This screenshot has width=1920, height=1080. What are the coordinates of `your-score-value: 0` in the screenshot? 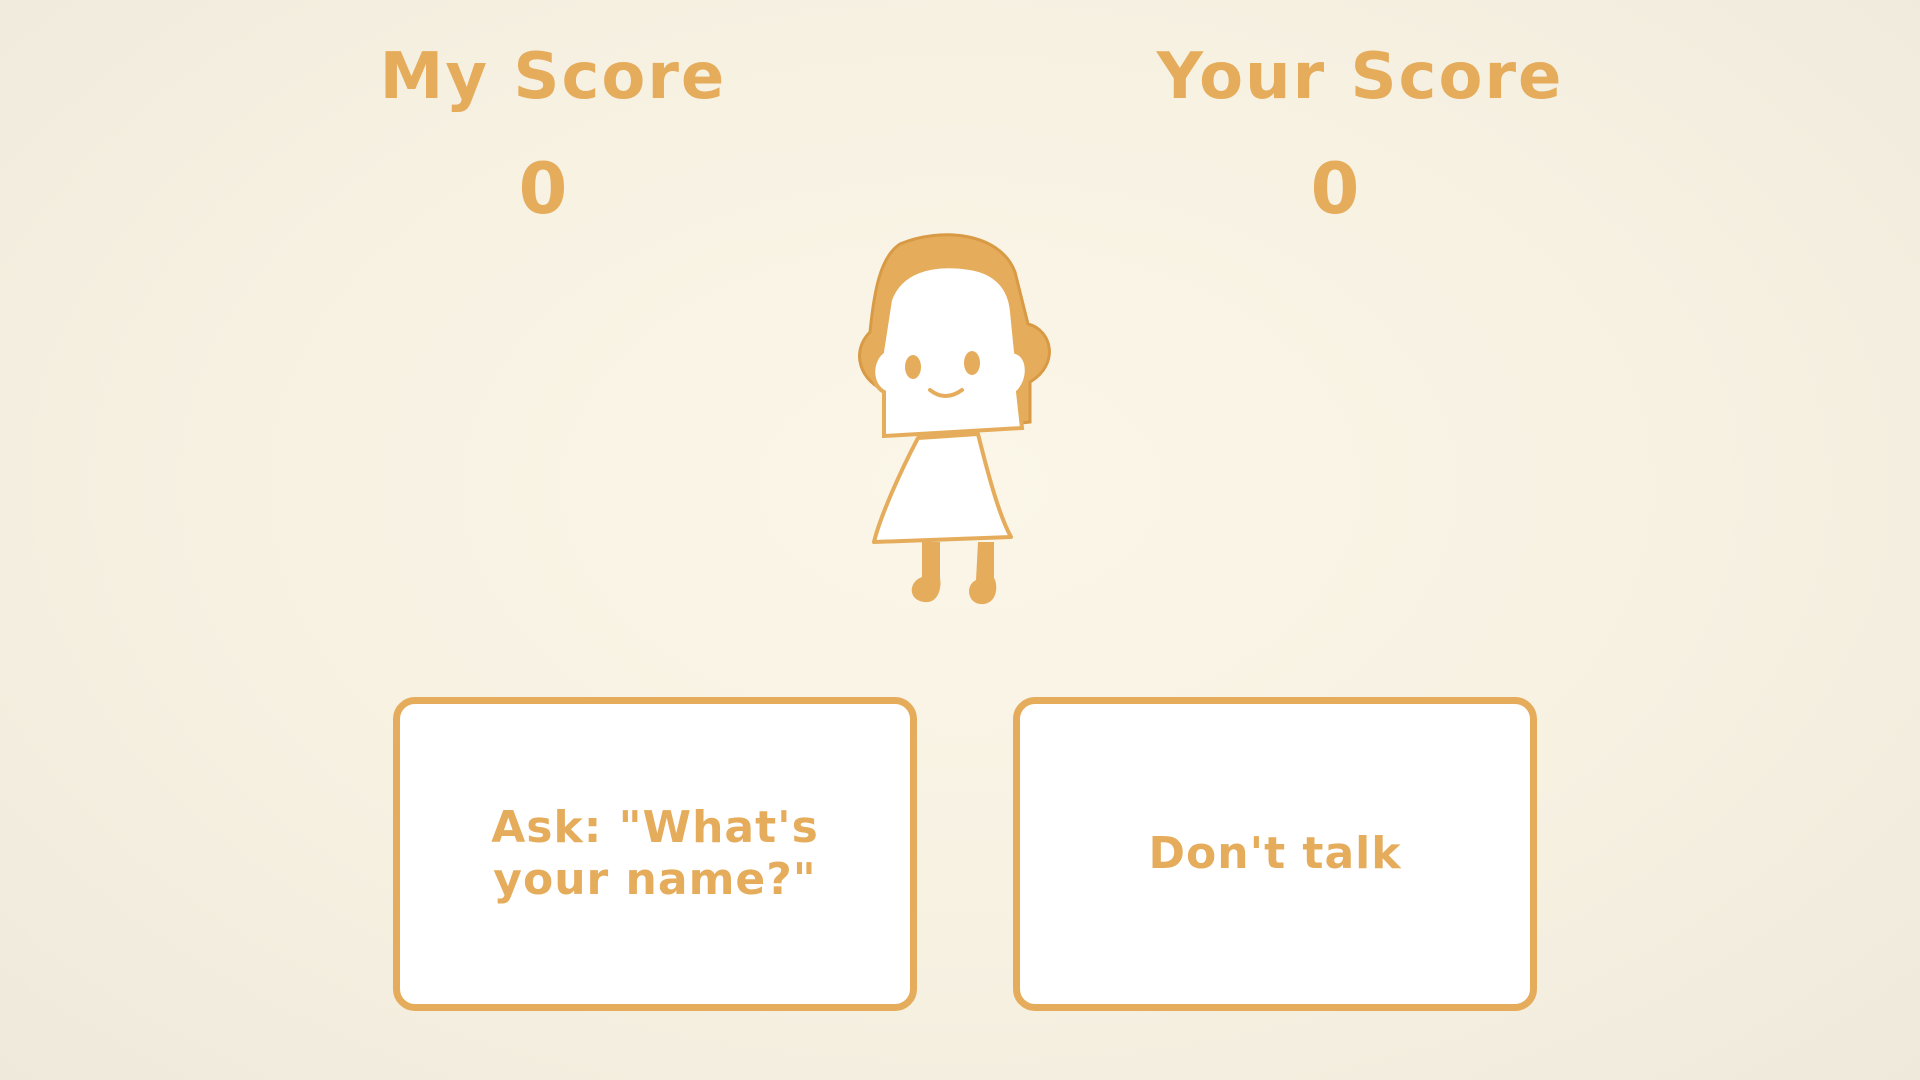 It's located at (1335, 189).